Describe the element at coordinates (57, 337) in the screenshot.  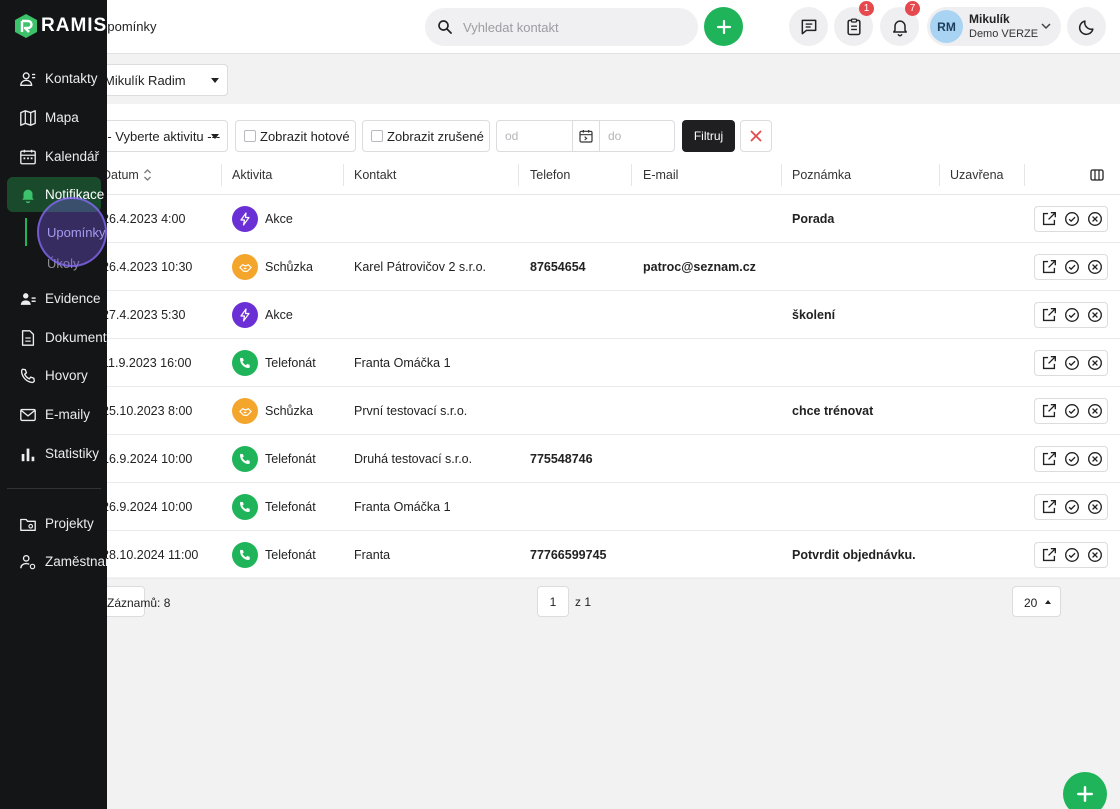
I see `sidebar-item-dokumenty: Dokumenty` at that location.